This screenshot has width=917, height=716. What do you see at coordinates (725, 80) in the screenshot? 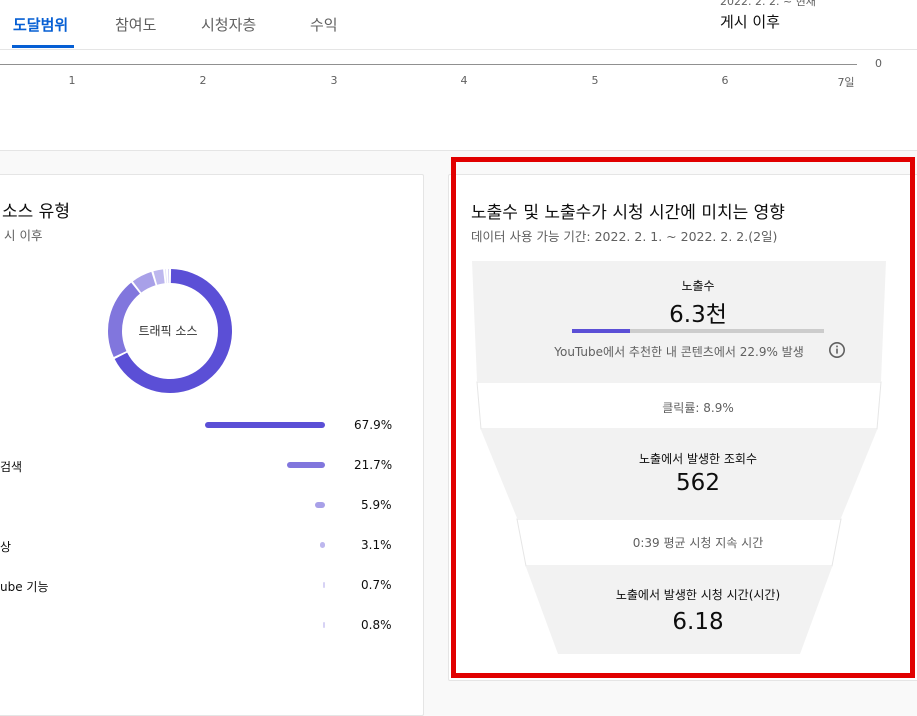
I see `x-tick: 6` at bounding box center [725, 80].